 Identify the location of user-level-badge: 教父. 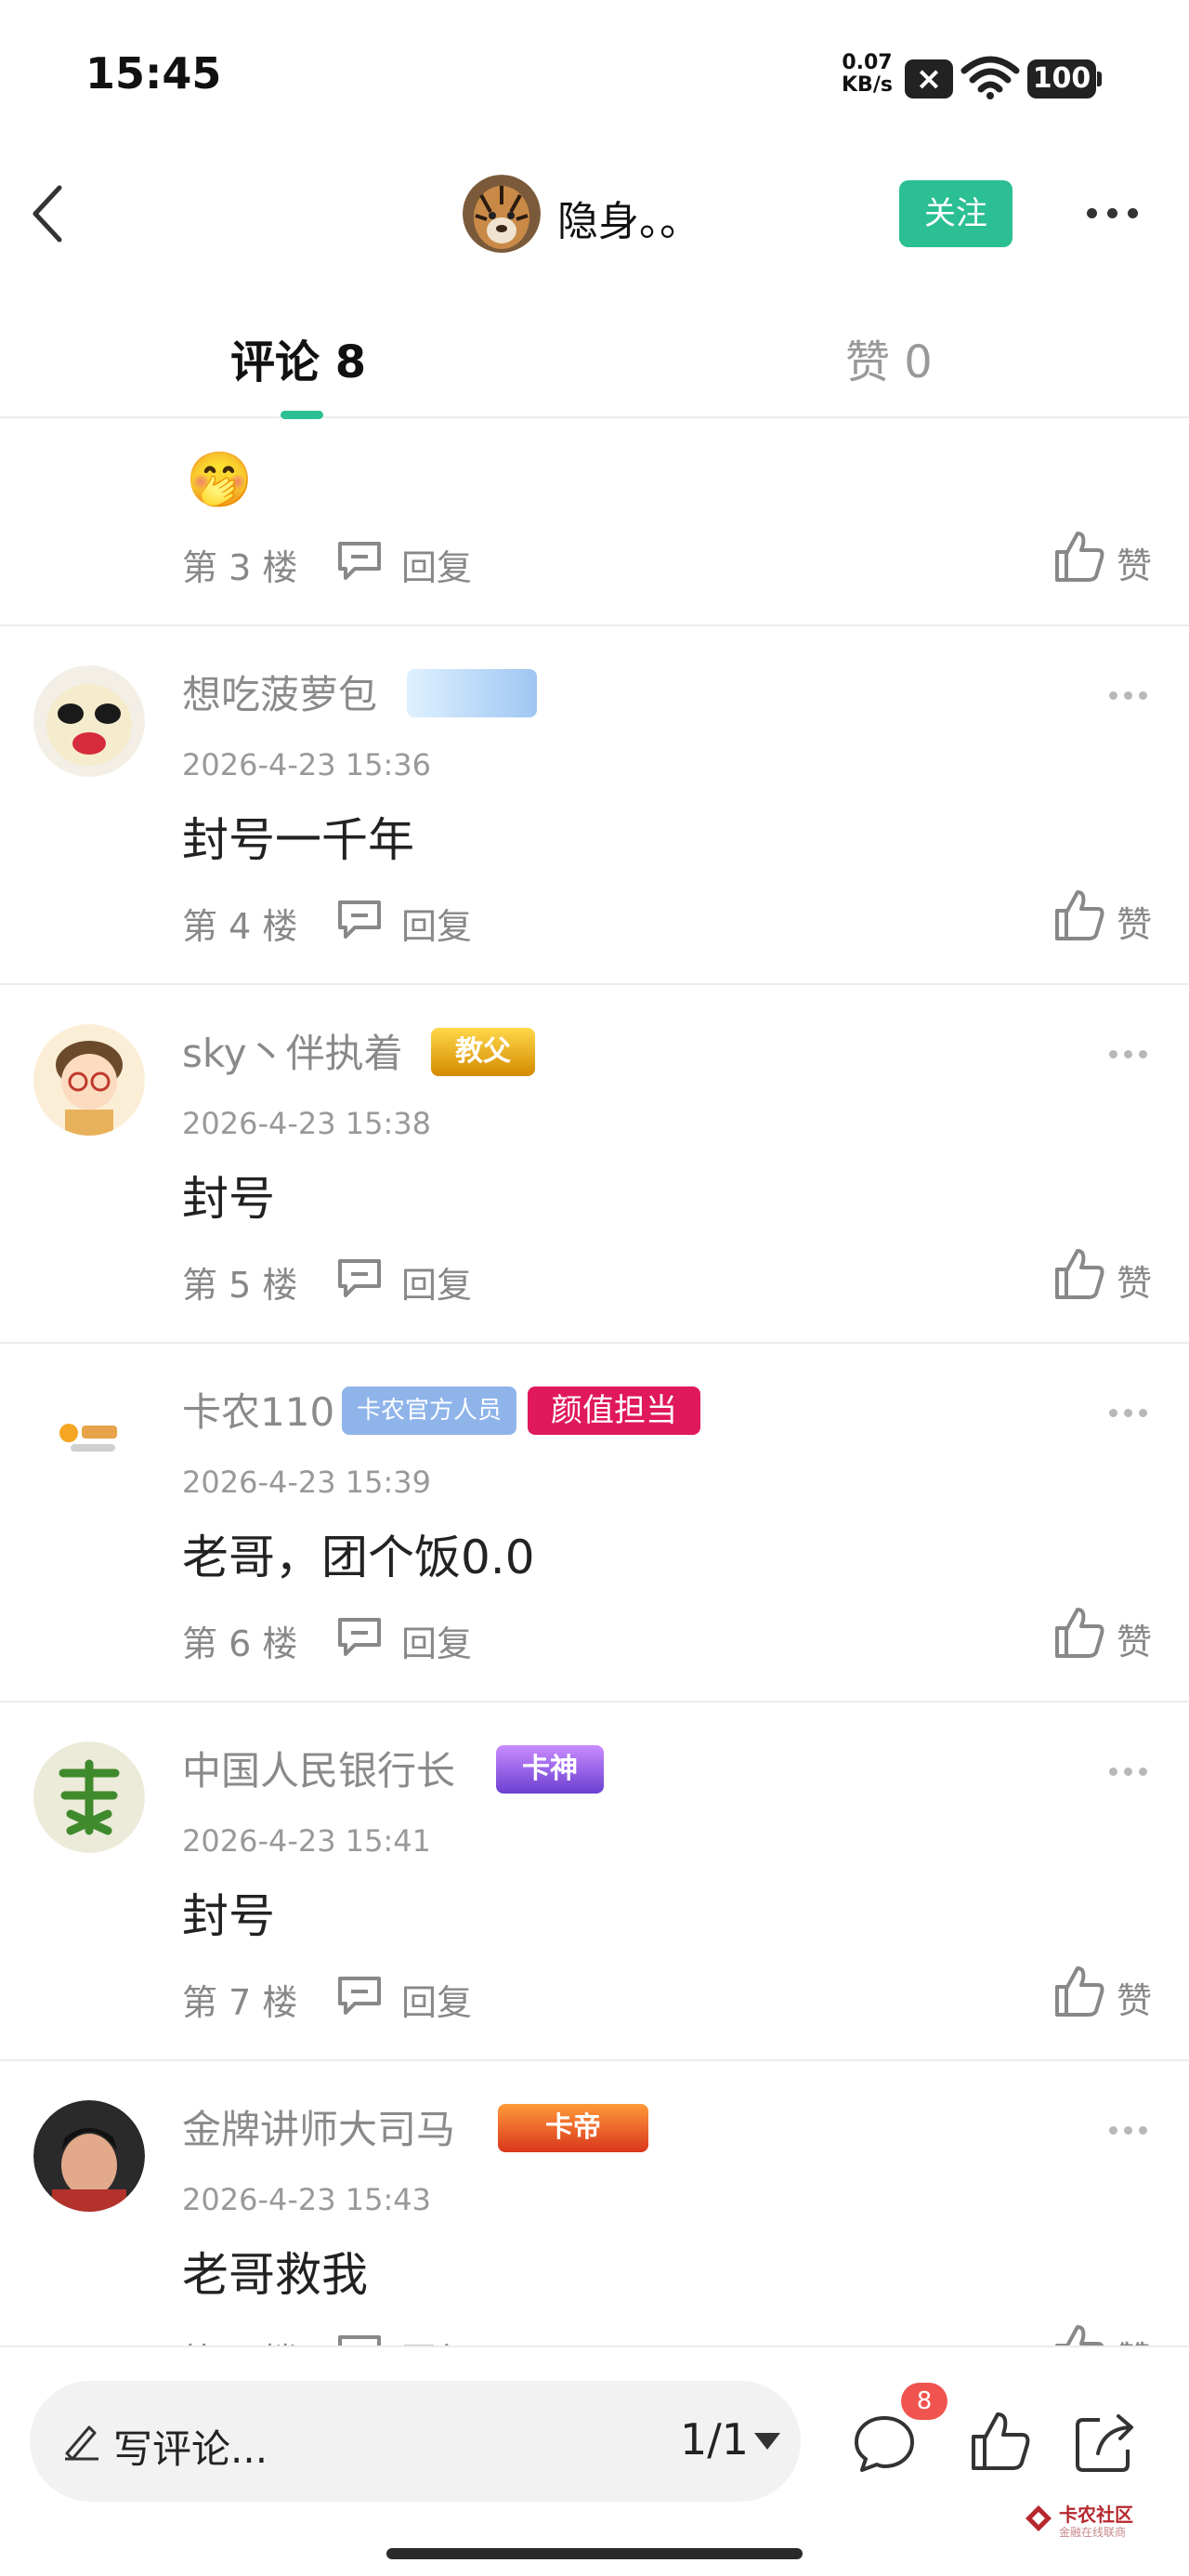
(483, 1052).